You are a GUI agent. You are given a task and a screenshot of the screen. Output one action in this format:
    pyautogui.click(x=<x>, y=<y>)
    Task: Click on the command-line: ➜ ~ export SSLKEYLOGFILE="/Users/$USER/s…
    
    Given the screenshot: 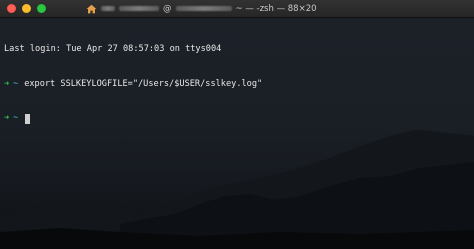 What is the action you would take?
    pyautogui.click(x=133, y=85)
    